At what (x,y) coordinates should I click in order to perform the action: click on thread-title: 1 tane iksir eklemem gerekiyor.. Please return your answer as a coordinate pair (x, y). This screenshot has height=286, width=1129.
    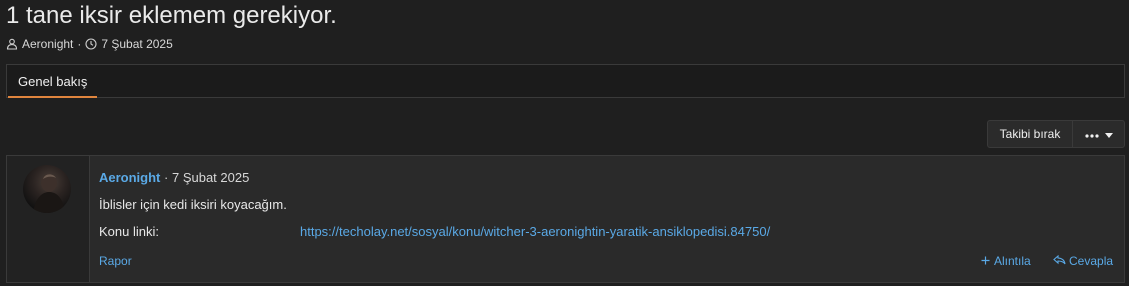
    Looking at the image, I should click on (171, 15).